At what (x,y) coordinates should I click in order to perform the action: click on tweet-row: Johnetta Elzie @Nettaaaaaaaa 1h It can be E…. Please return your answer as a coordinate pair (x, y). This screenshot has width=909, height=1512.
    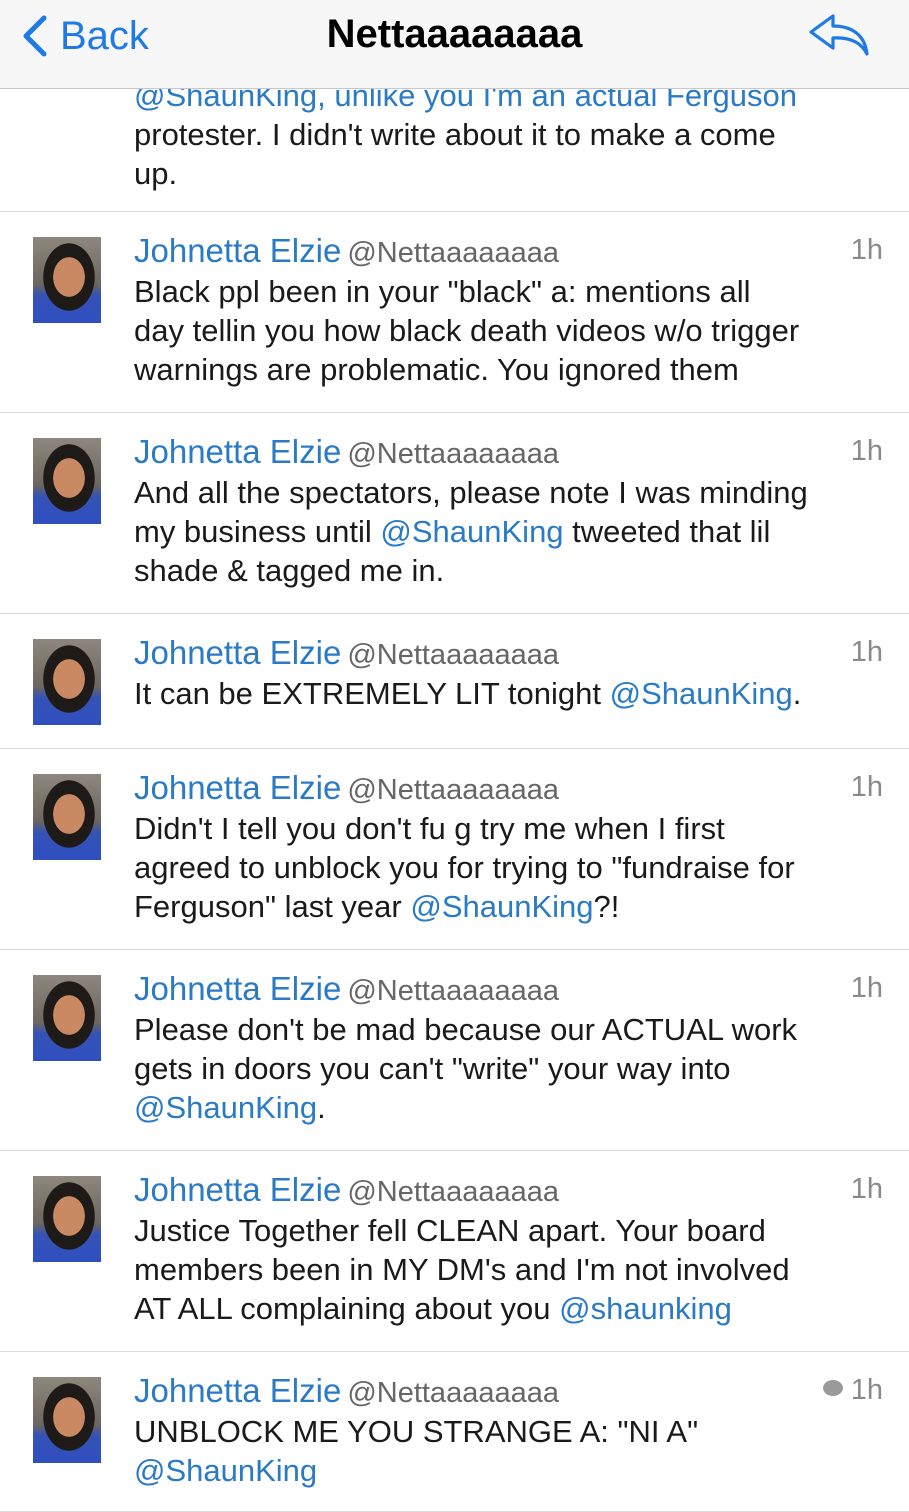
    Looking at the image, I should click on (454, 681).